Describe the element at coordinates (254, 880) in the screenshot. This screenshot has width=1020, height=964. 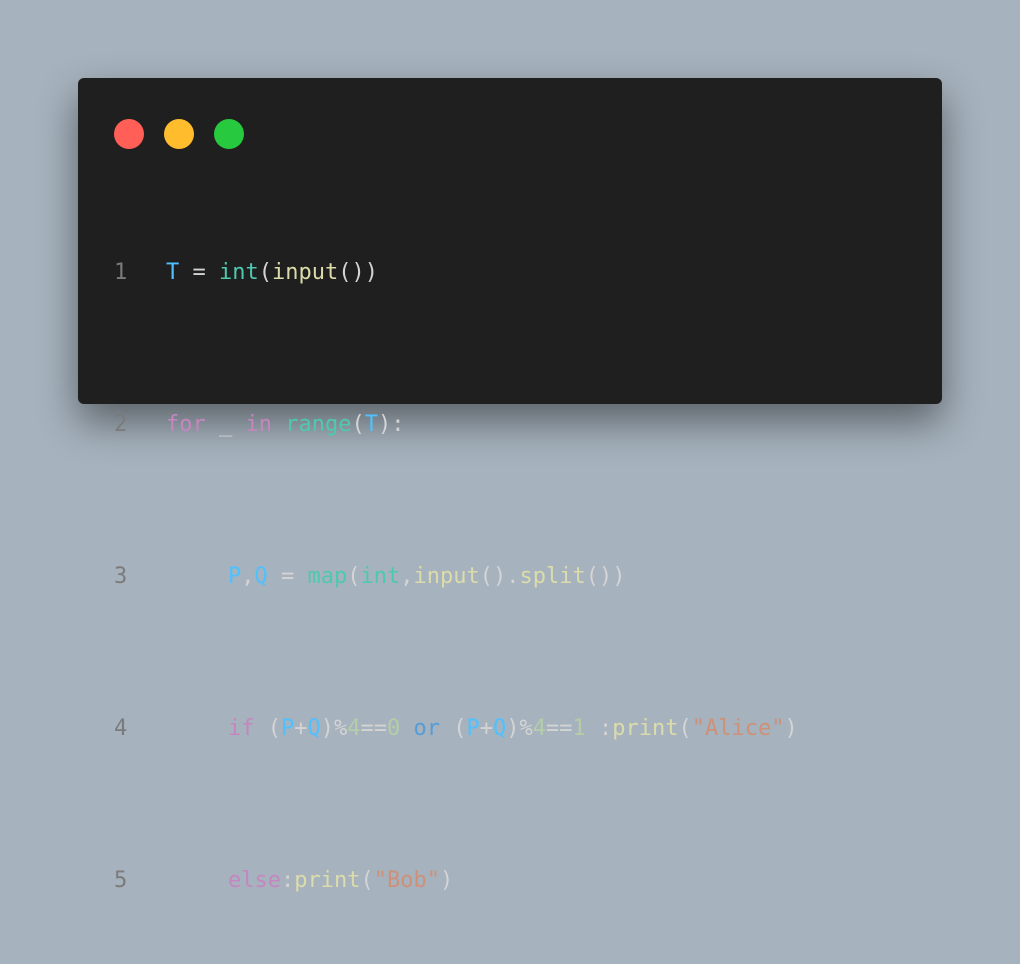
I see `code-token: else` at that location.